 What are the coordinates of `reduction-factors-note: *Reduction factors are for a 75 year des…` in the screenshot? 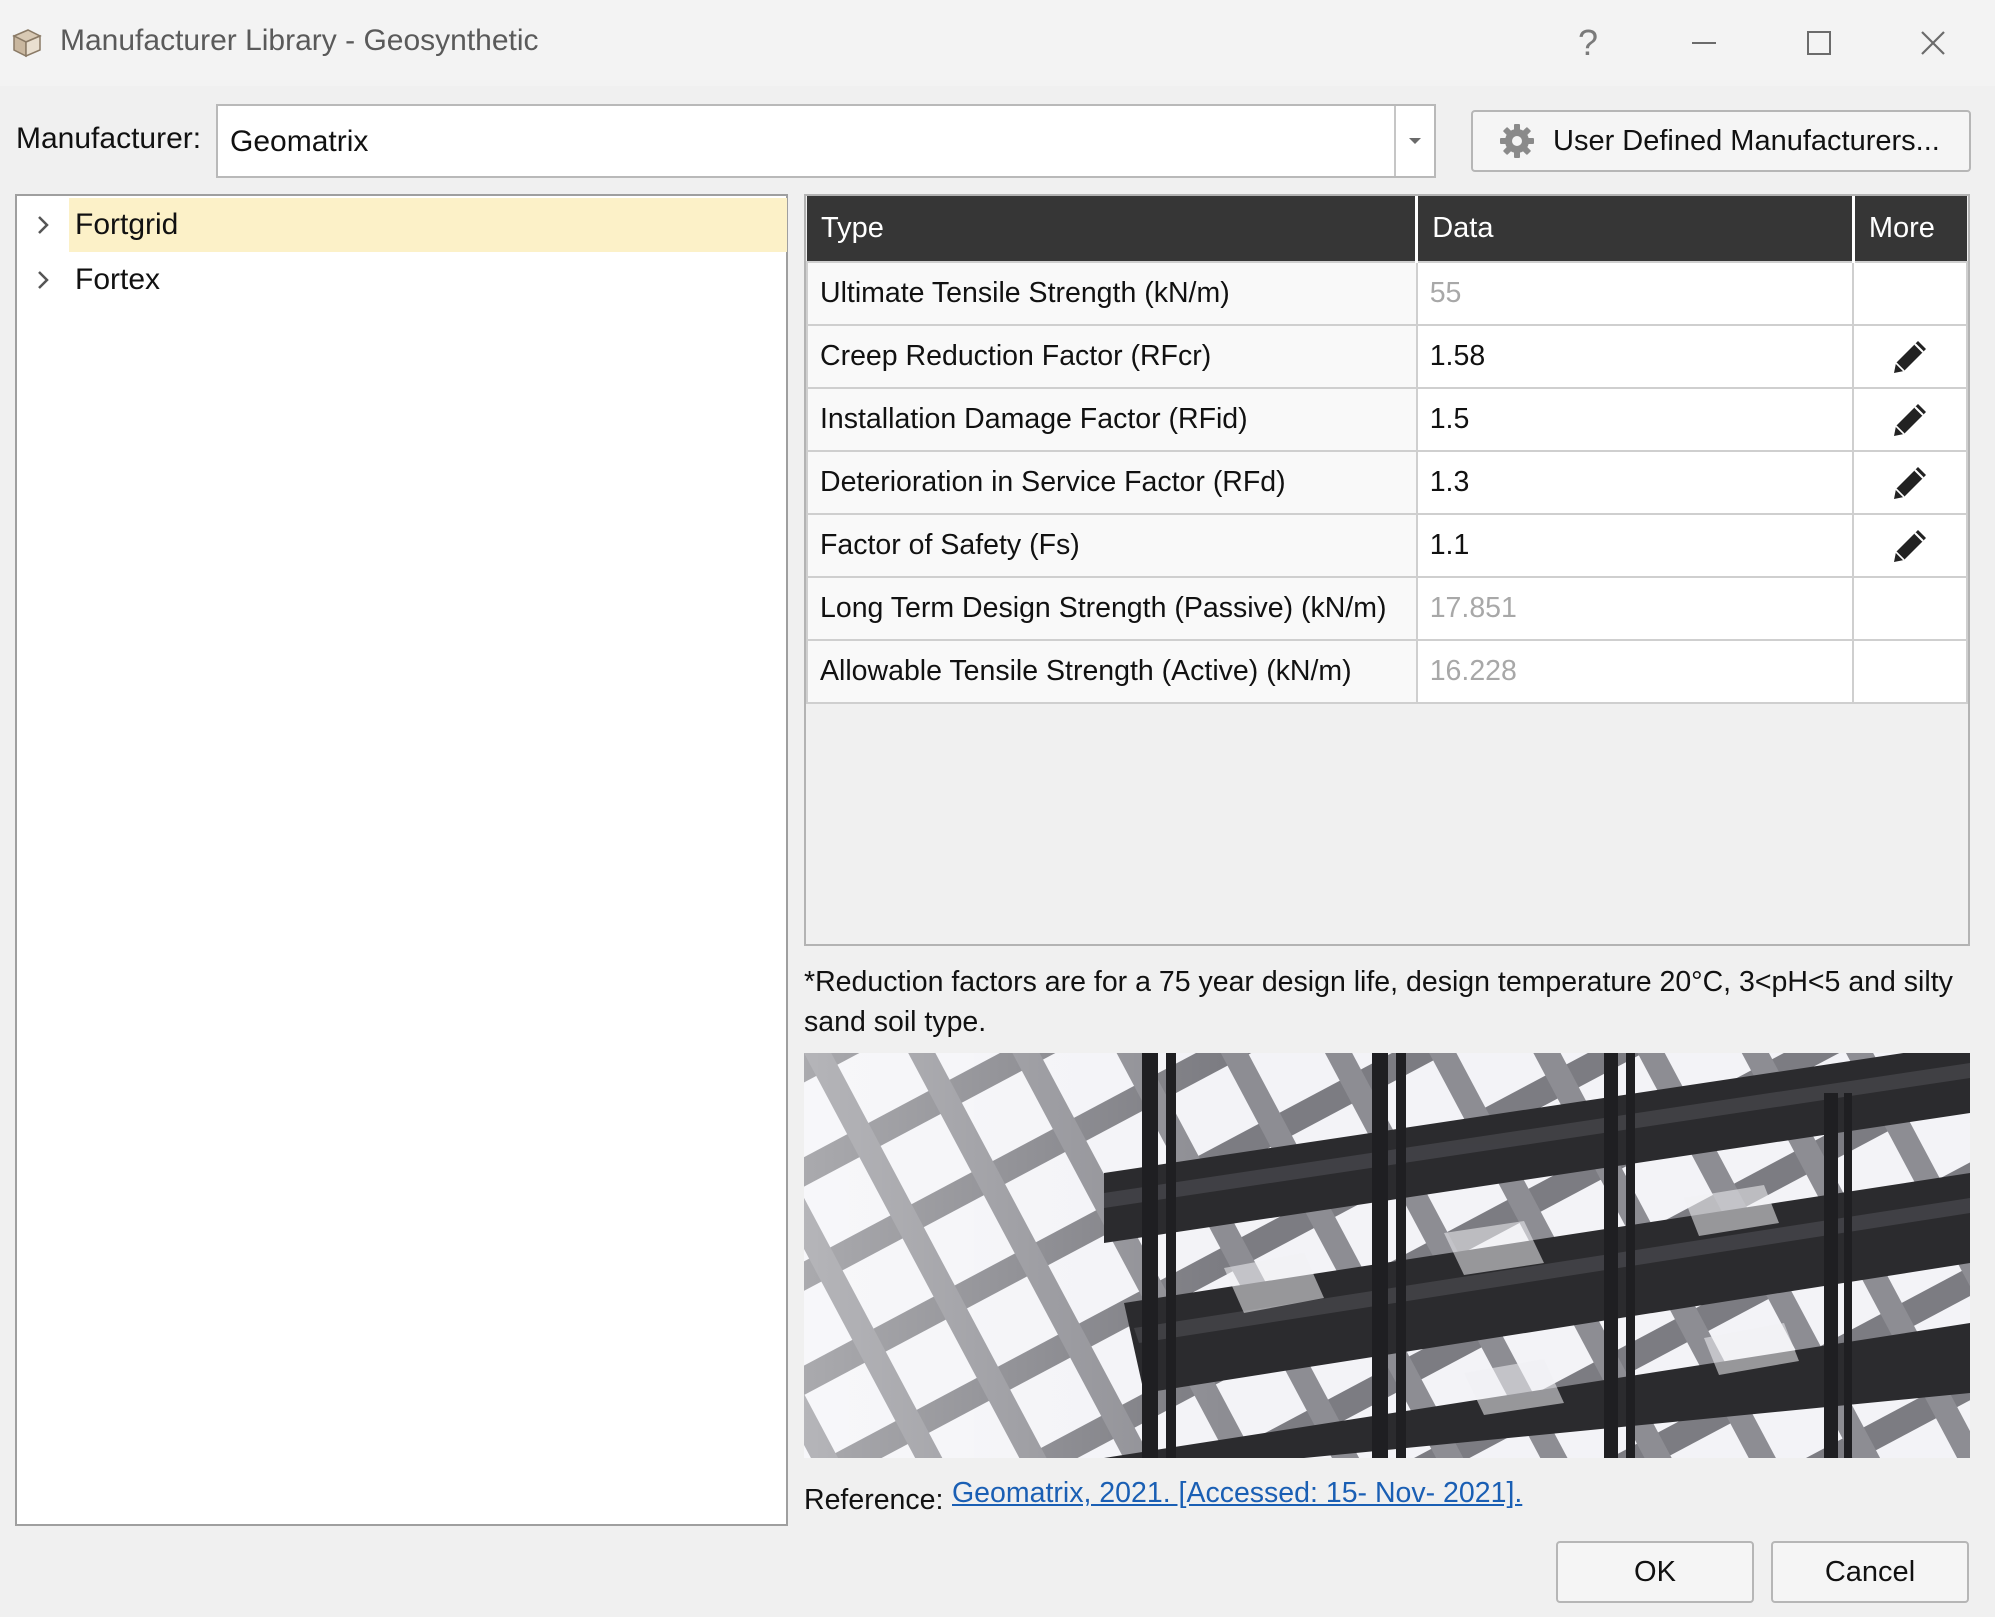 It's located at (1378, 1002).